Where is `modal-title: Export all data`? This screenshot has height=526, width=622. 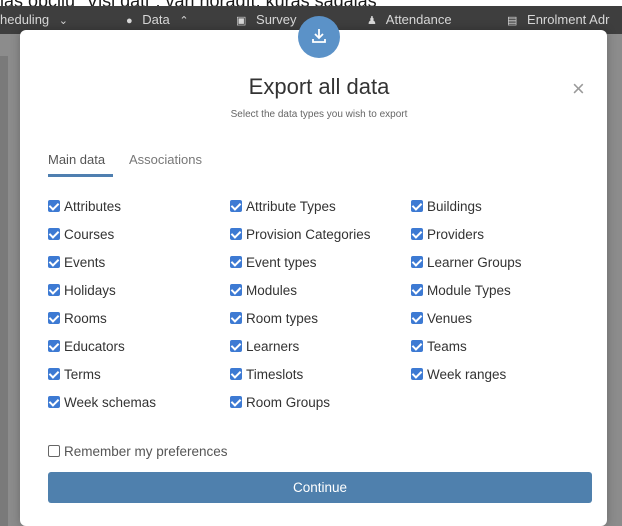 modal-title: Export all data is located at coordinates (319, 86).